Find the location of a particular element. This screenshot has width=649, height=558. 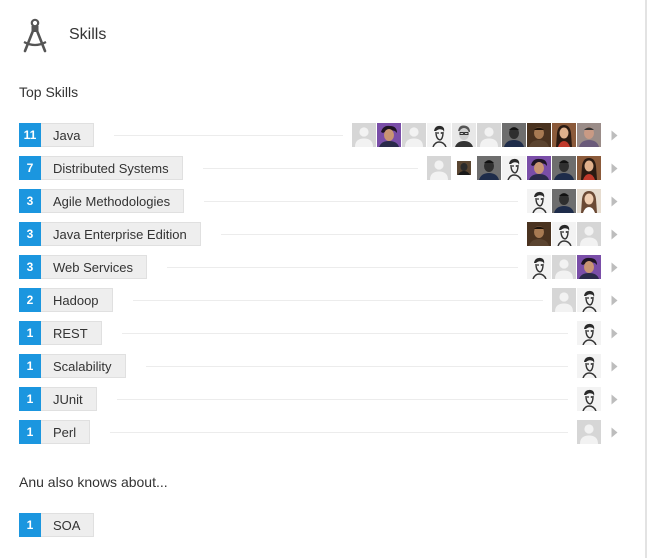

skill-name-pill: Perl is located at coordinates (66, 432).